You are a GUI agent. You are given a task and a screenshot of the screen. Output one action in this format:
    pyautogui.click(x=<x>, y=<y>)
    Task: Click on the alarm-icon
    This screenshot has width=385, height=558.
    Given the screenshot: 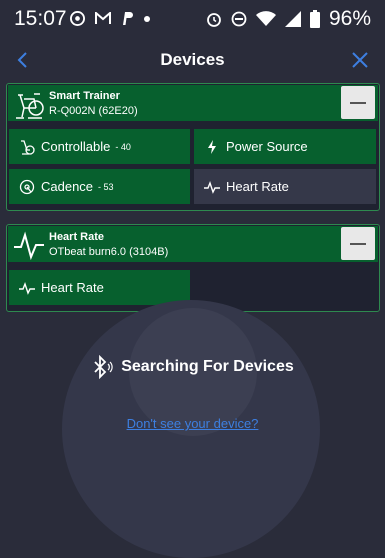 What is the action you would take?
    pyautogui.click(x=214, y=19)
    